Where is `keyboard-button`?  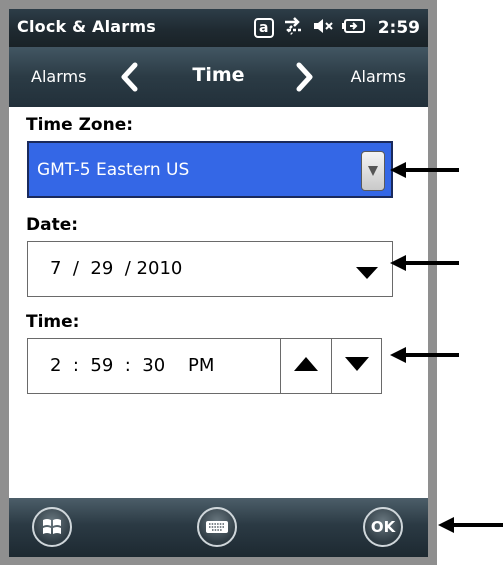
keyboard-button is located at coordinates (217, 527).